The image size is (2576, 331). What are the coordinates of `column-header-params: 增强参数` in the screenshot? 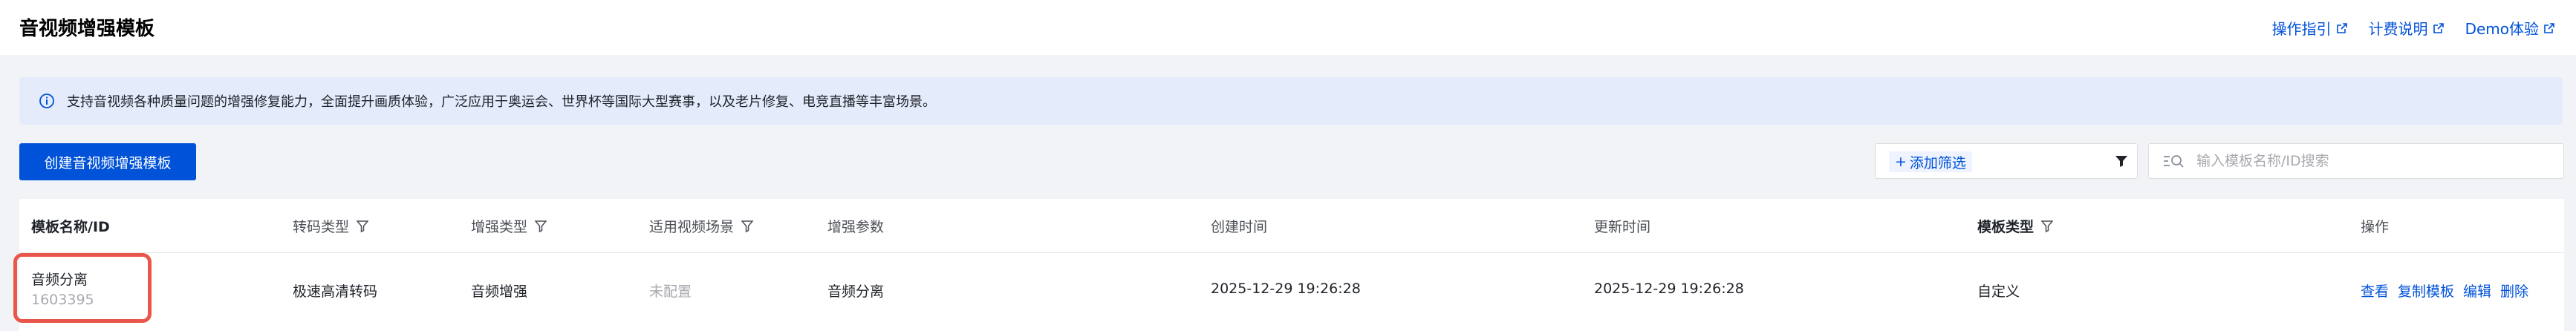 It's located at (855, 226).